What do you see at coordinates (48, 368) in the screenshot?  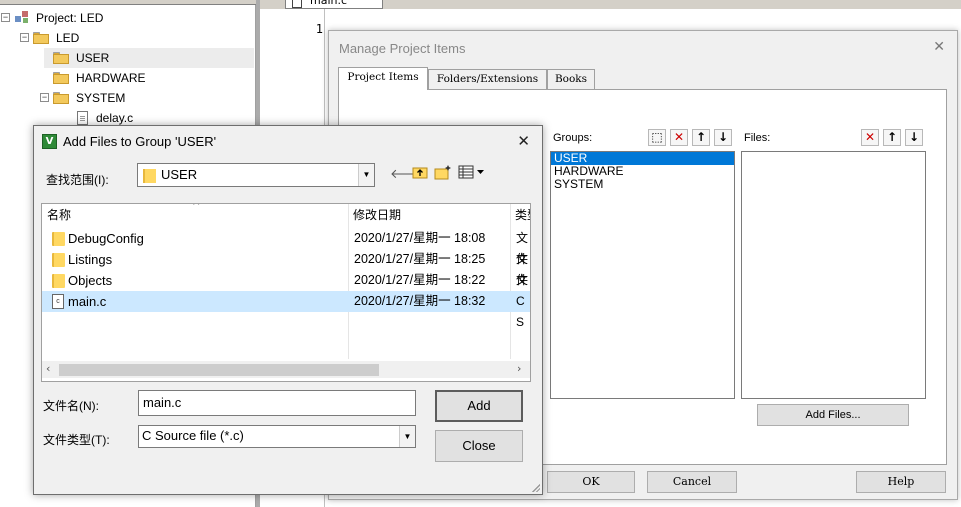 I see `scroll-left-icon: ‹` at bounding box center [48, 368].